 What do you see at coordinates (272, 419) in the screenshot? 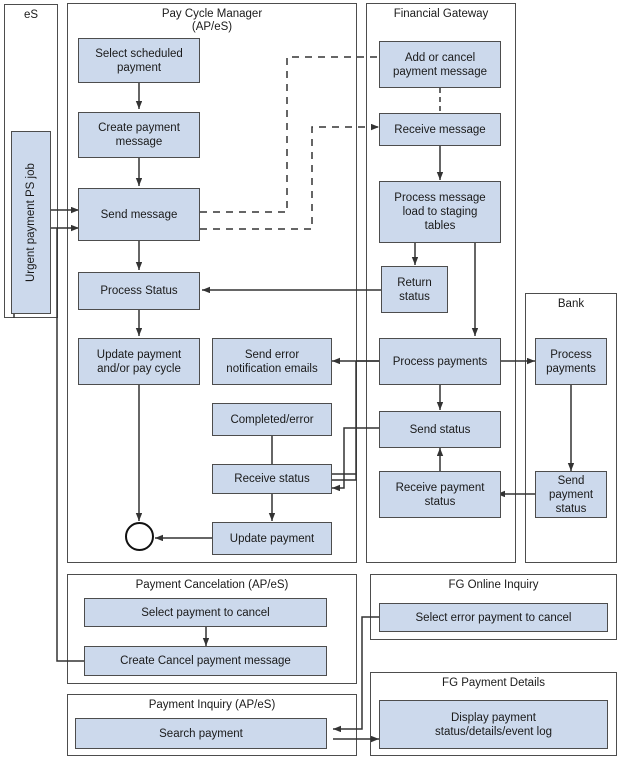
I see `node-completed-error: Completed/error` at bounding box center [272, 419].